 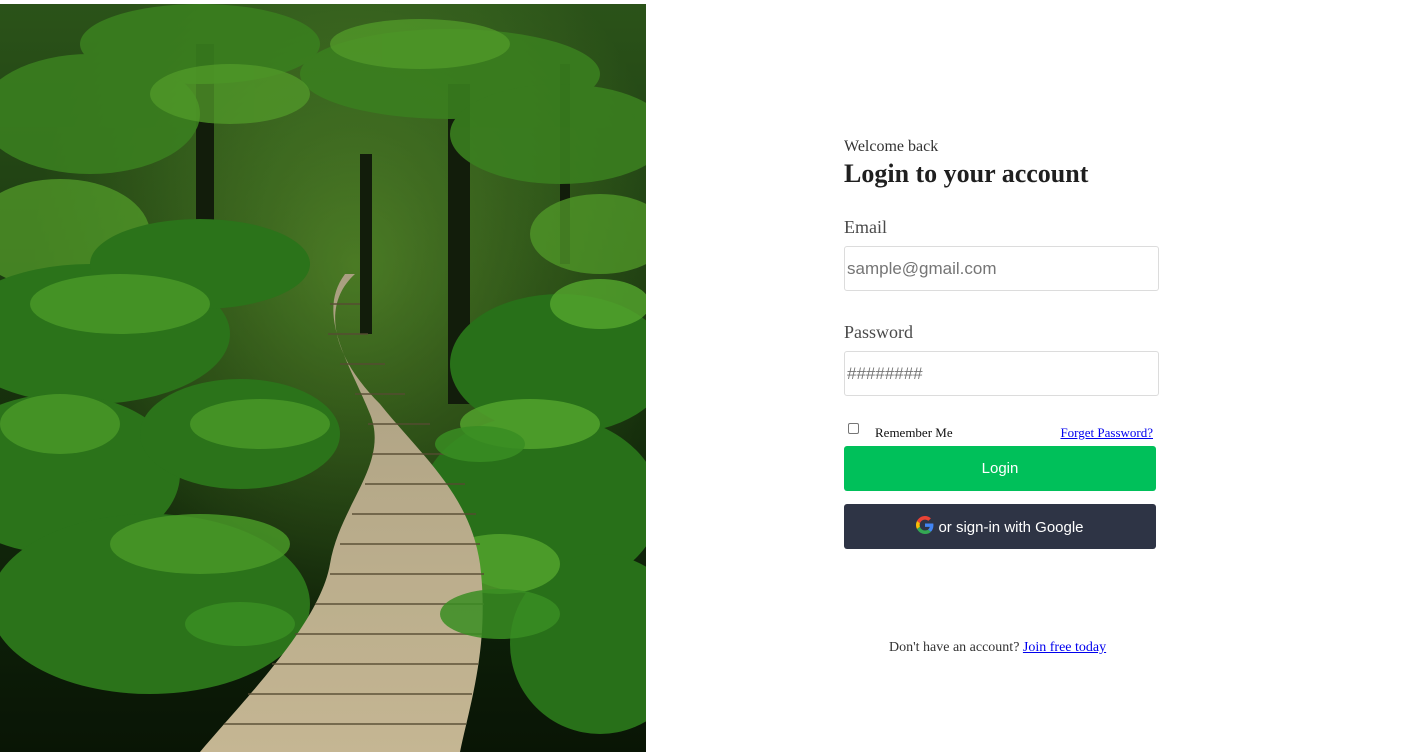 I want to click on login-button: Login, so click(x=1000, y=468).